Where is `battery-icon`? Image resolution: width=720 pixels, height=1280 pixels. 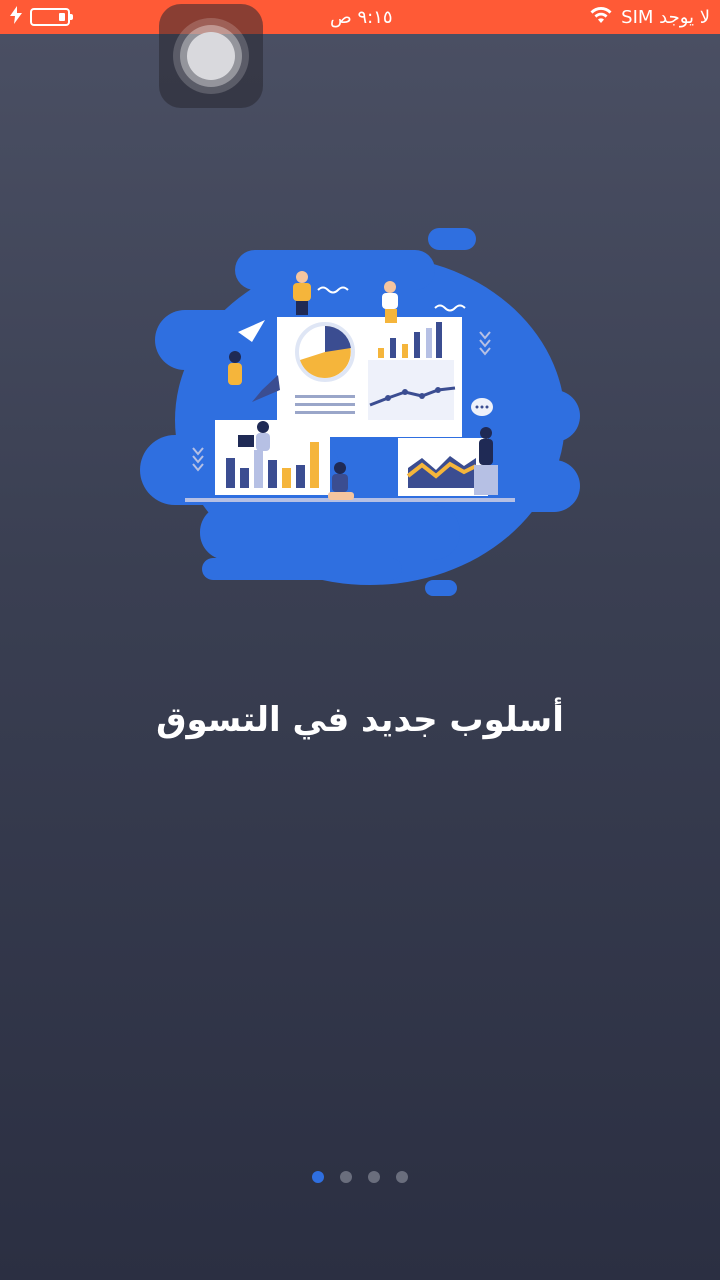 battery-icon is located at coordinates (51, 17).